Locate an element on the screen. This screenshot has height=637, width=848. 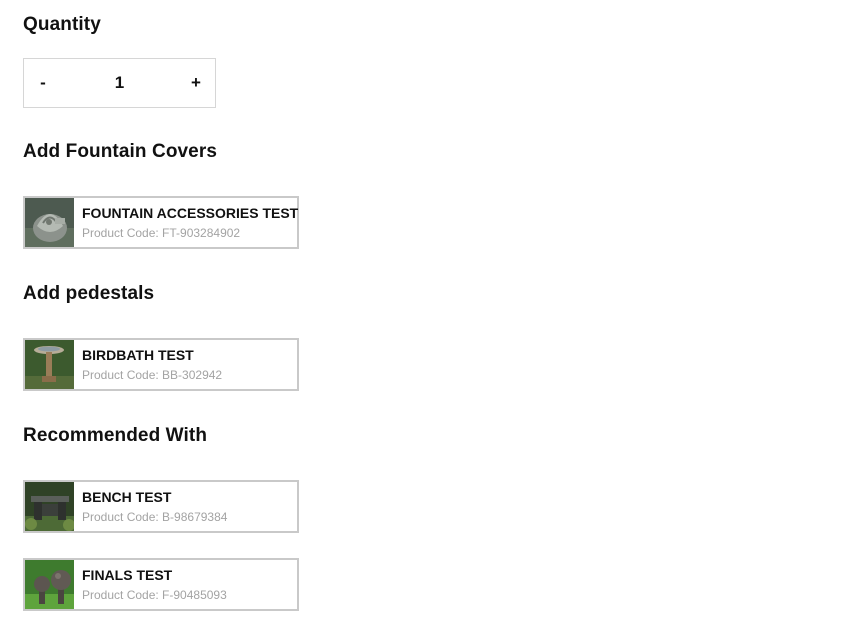
quantity-decrement-button: - is located at coordinates (43, 83).